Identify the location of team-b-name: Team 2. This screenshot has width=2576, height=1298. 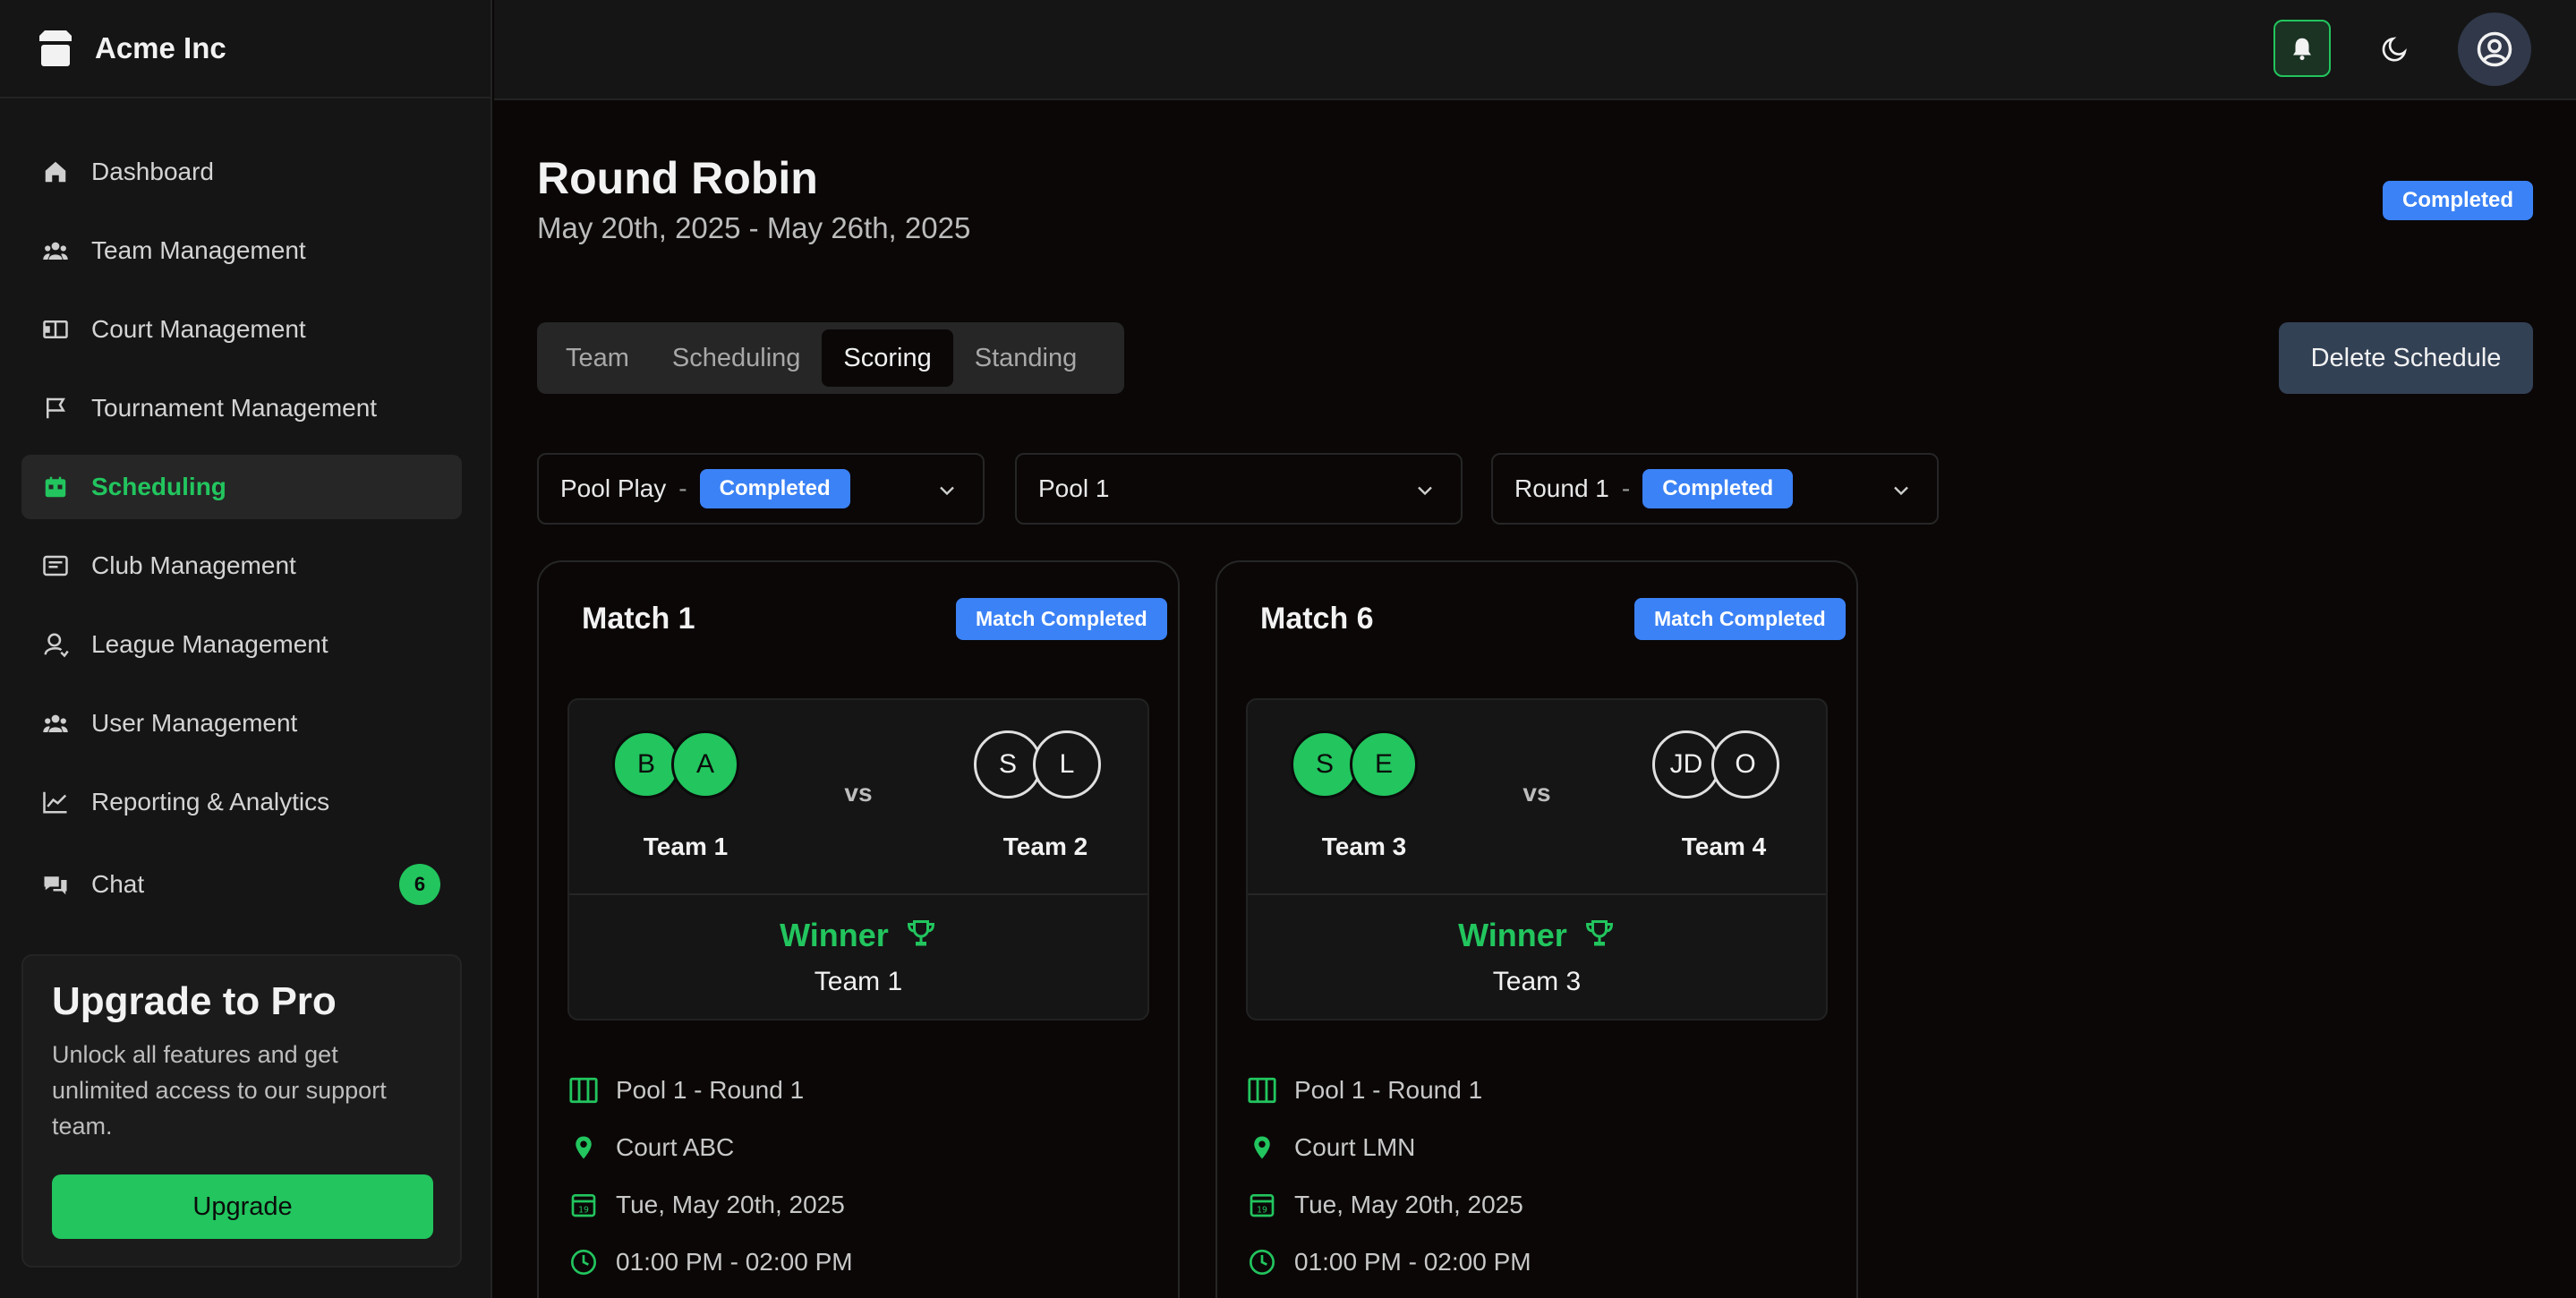
(1045, 847).